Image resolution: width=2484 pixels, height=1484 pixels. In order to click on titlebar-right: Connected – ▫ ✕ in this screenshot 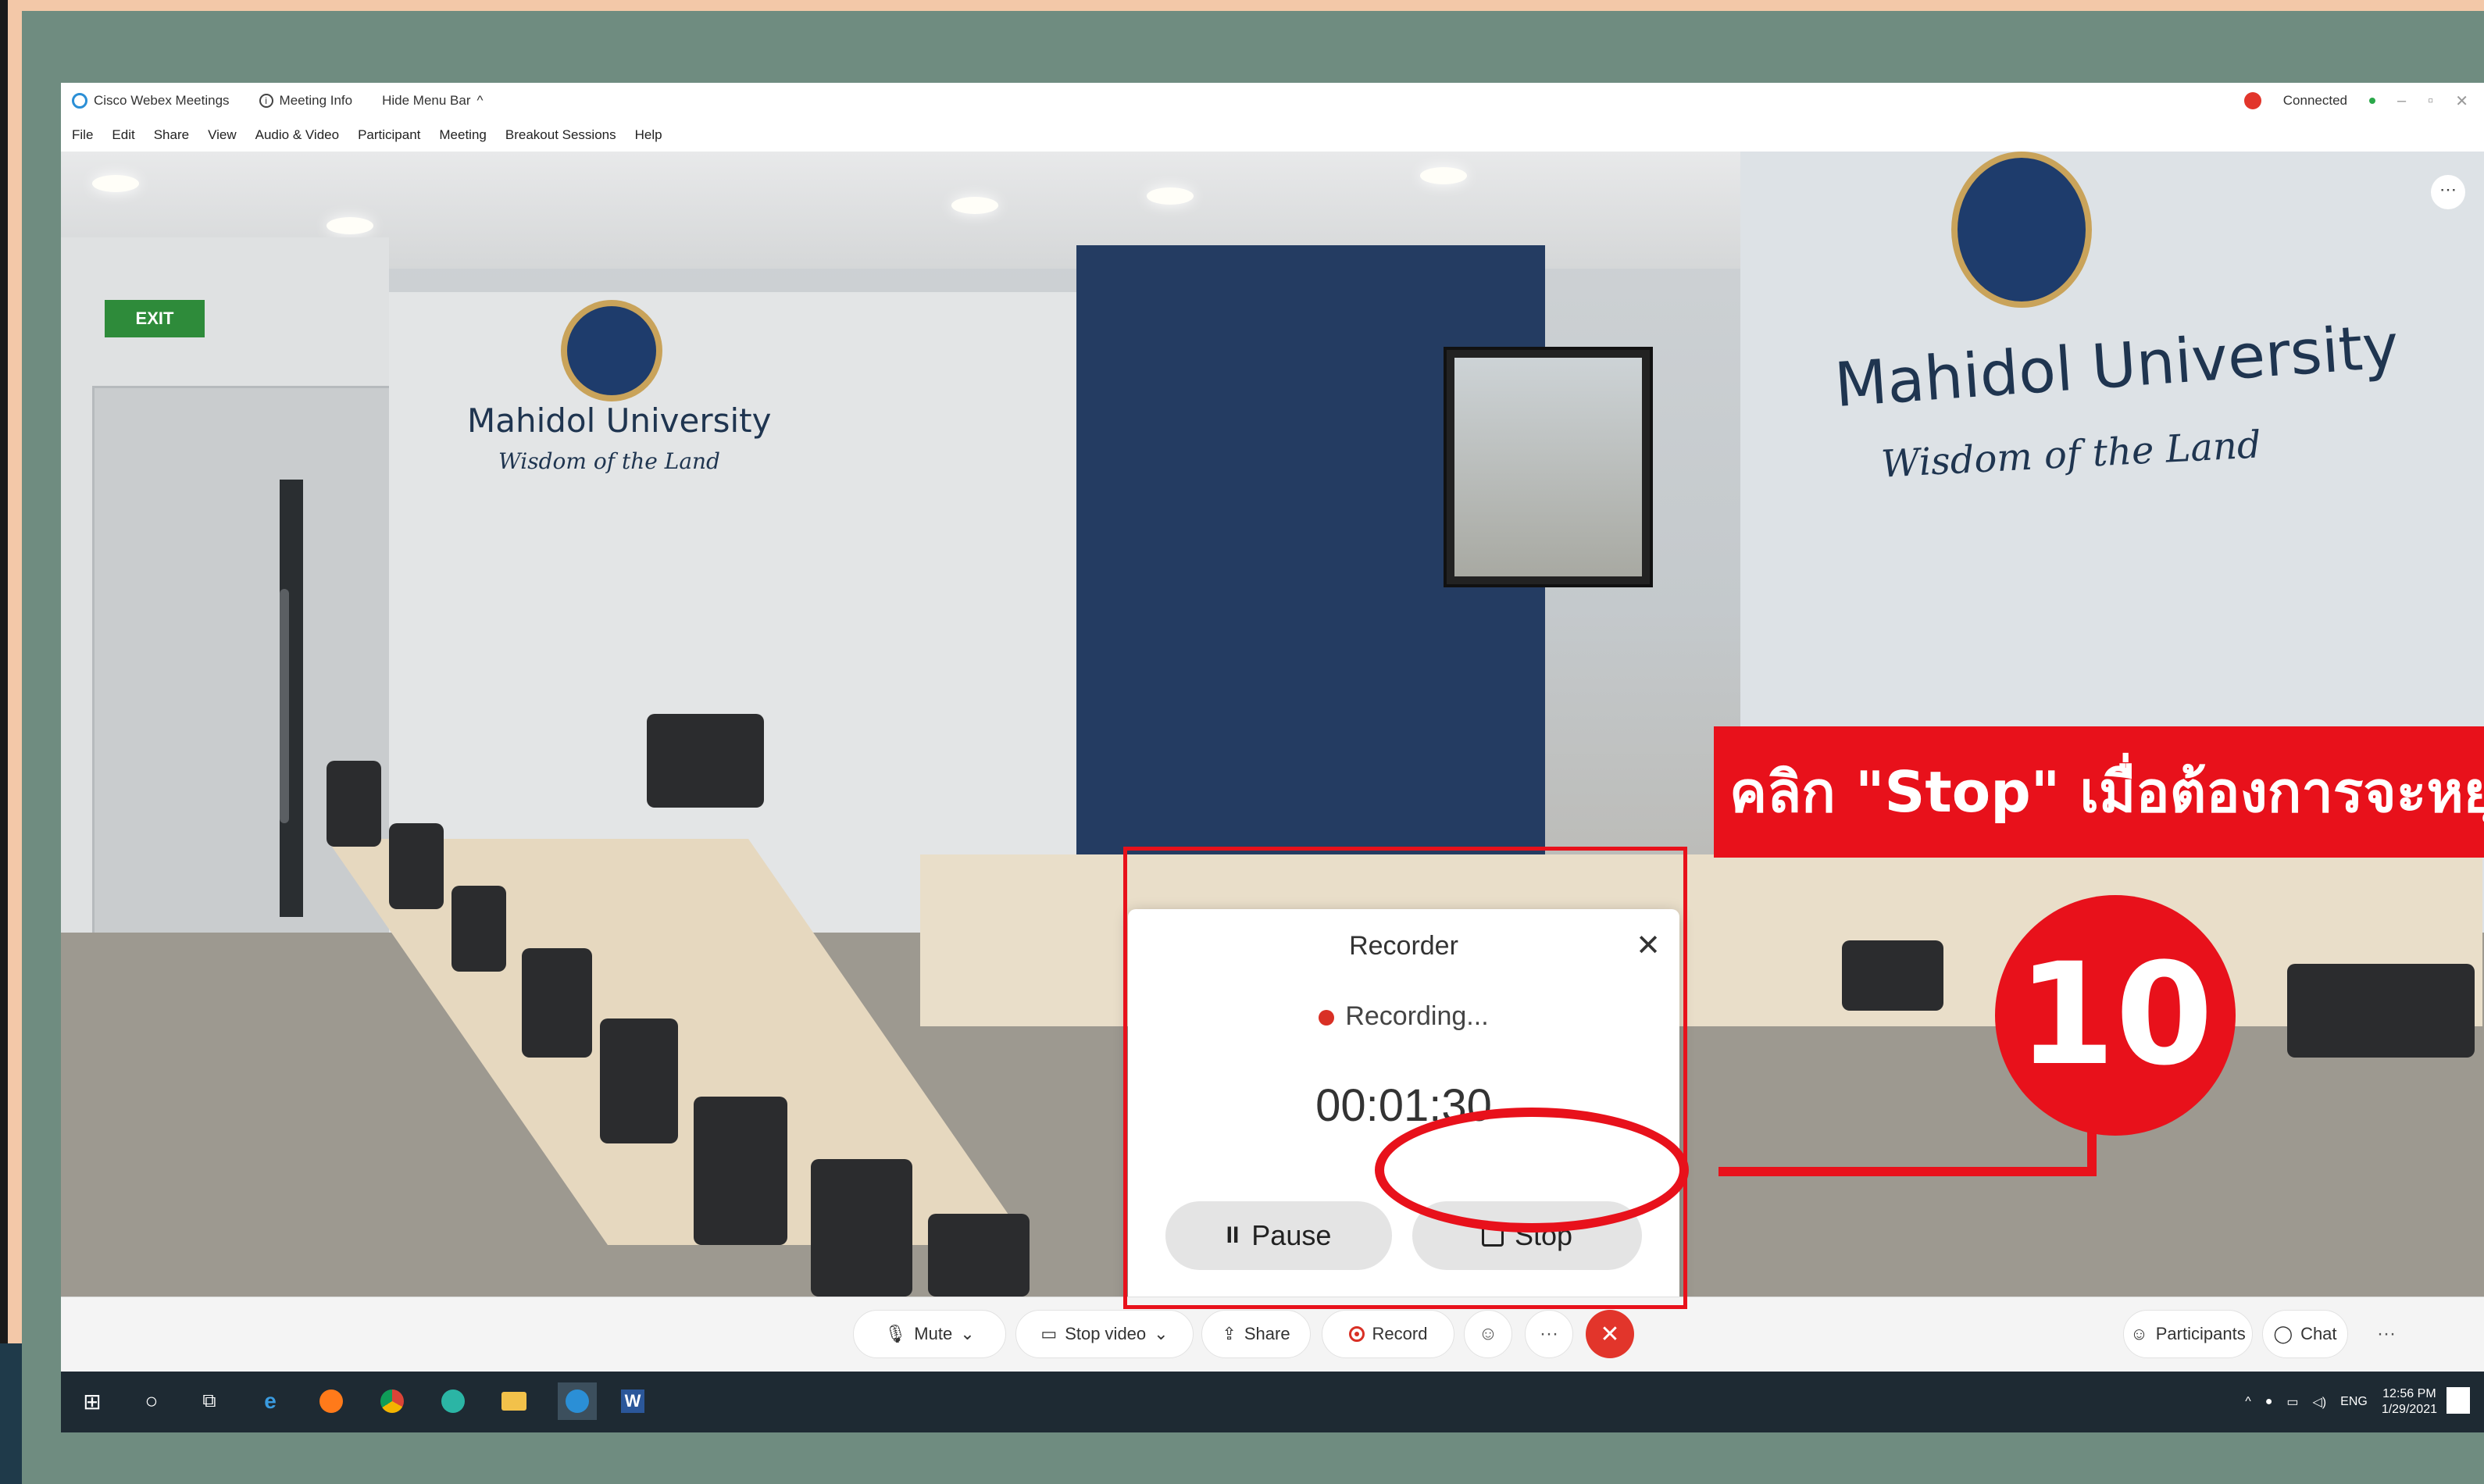, I will do `click(2355, 101)`.